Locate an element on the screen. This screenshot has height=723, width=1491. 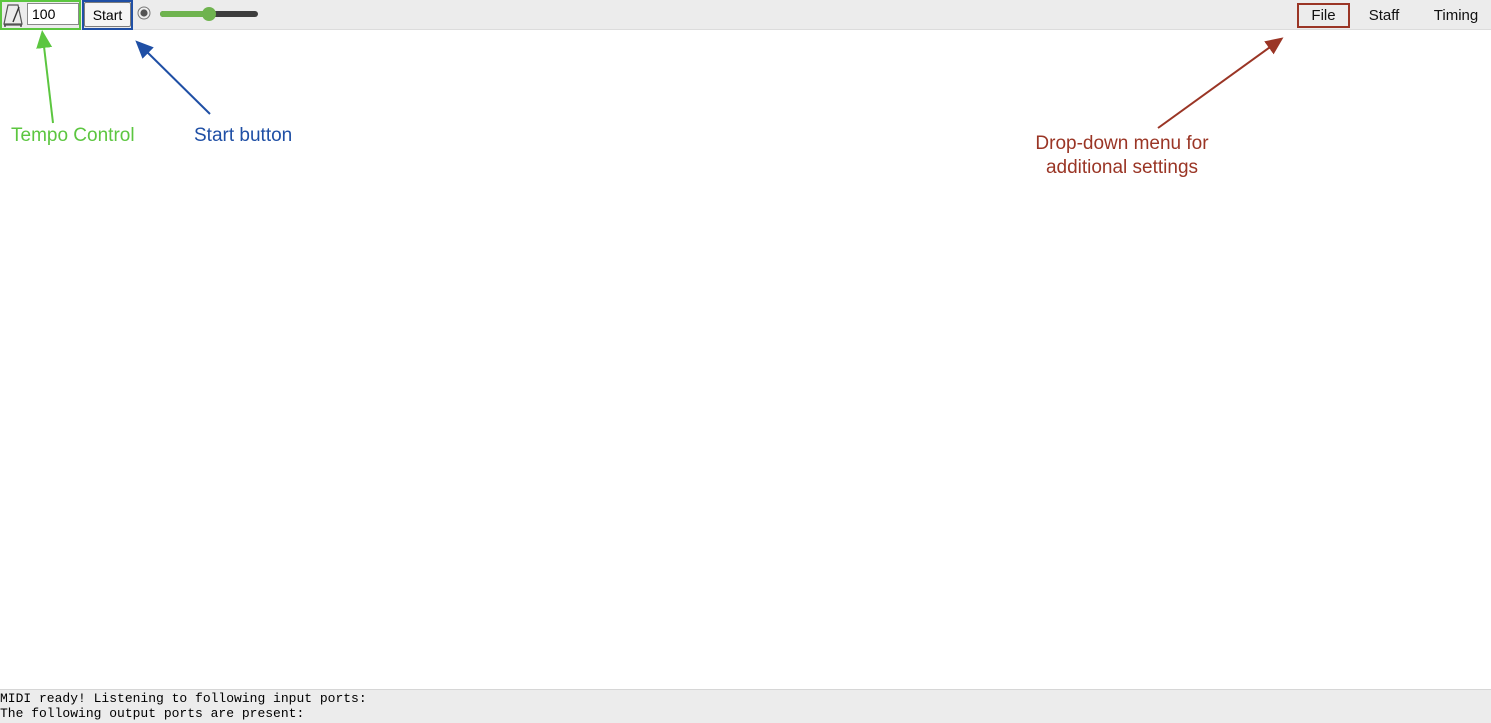
slider-thumb is located at coordinates (209, 14).